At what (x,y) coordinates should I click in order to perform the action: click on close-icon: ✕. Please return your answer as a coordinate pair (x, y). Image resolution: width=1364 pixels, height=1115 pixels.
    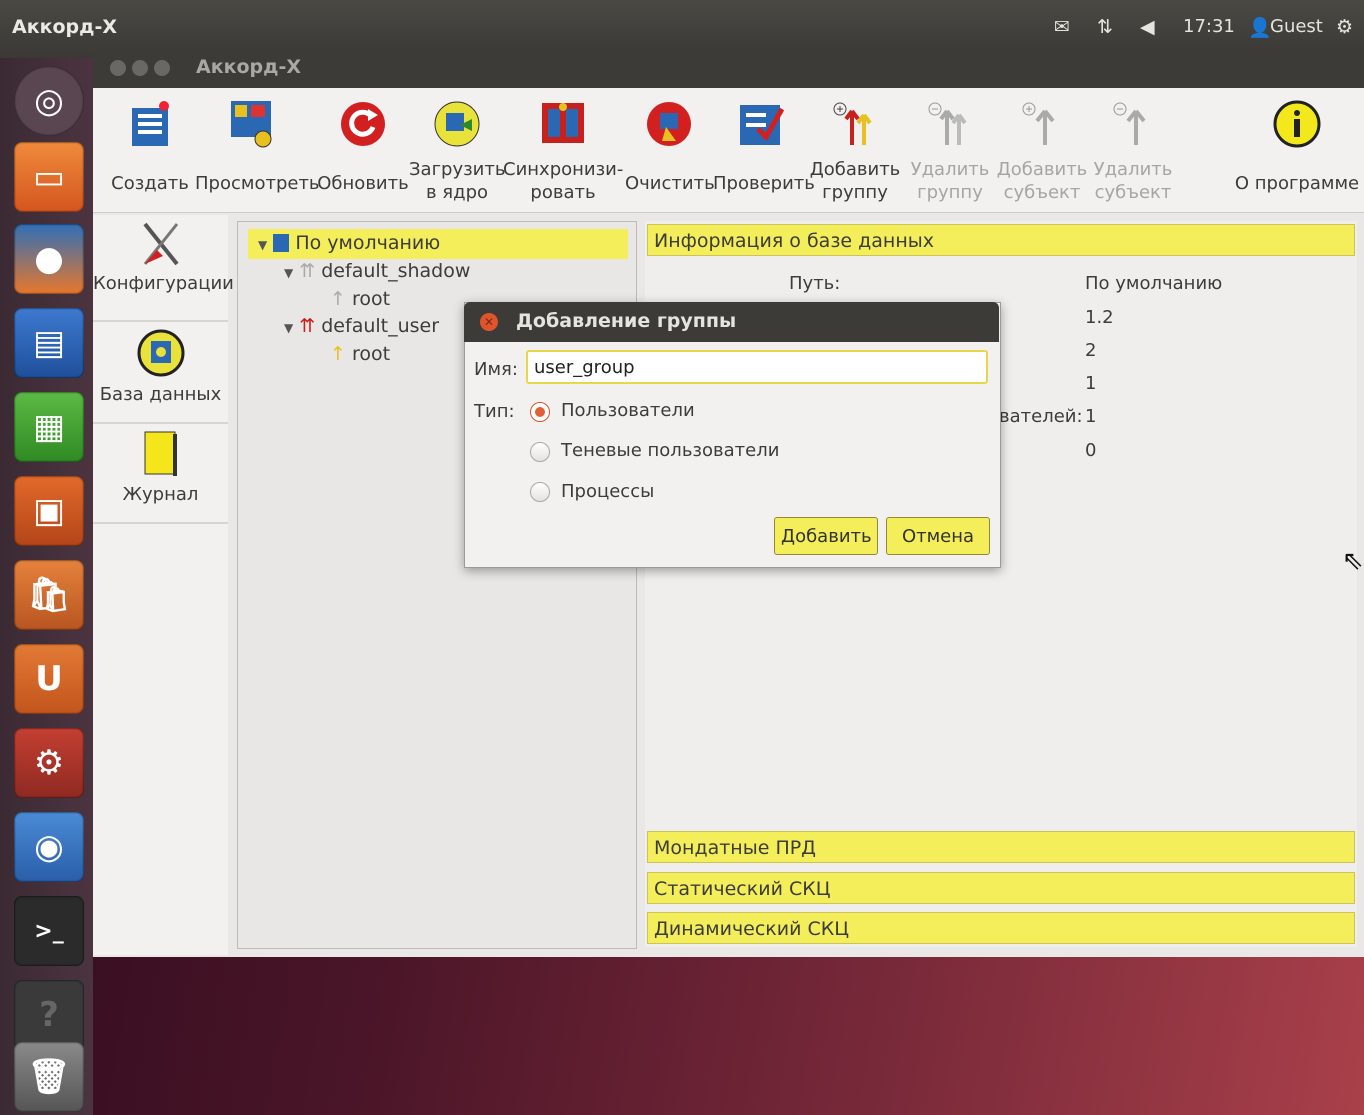
    Looking at the image, I should click on (489, 322).